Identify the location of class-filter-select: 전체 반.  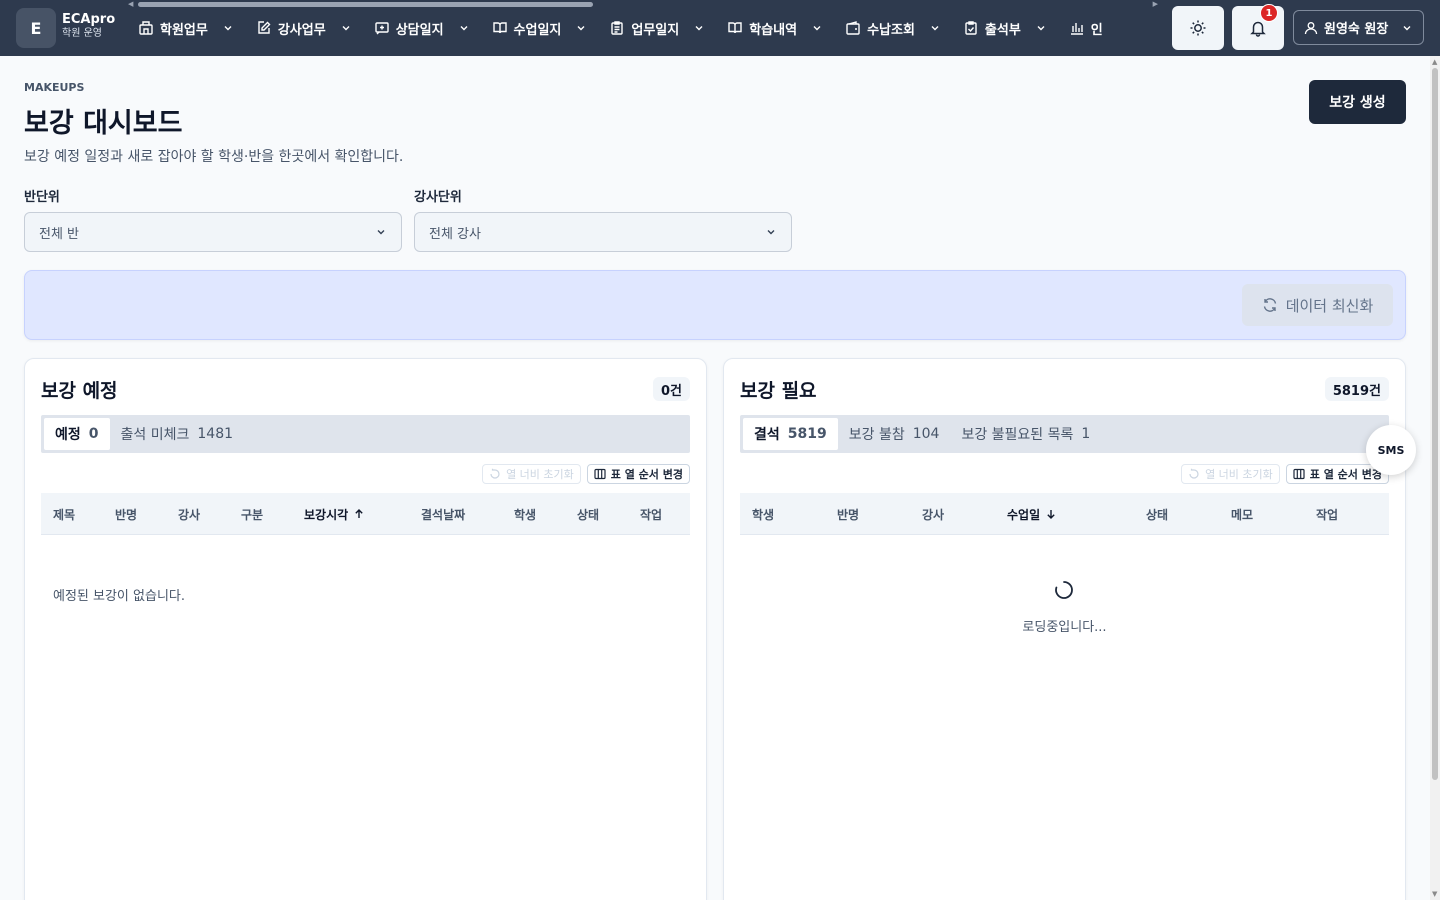
(213, 232).